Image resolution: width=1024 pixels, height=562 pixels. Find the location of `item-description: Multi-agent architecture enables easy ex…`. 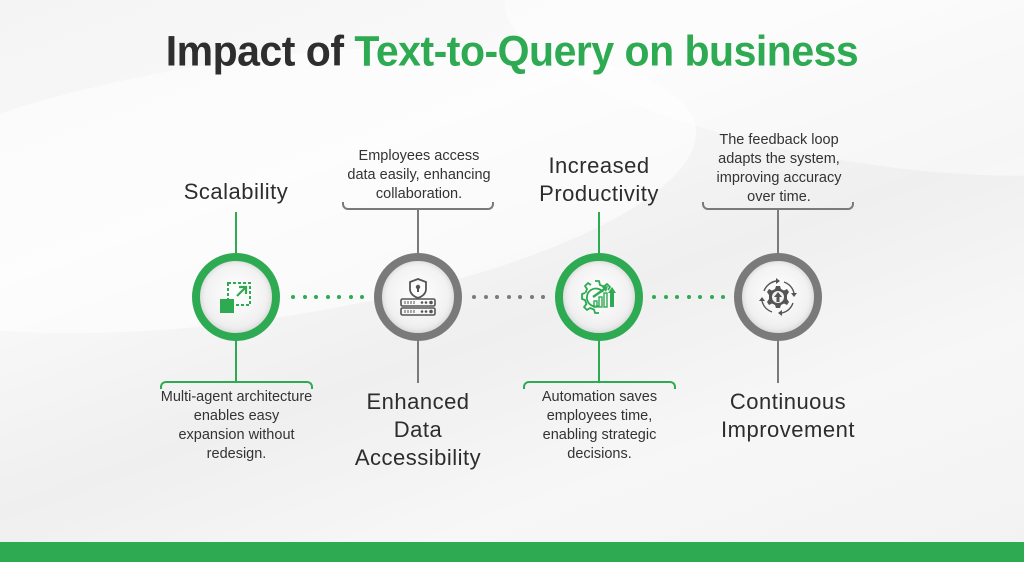

item-description: Multi-agent architecture enables easy ex… is located at coordinates (236, 425).